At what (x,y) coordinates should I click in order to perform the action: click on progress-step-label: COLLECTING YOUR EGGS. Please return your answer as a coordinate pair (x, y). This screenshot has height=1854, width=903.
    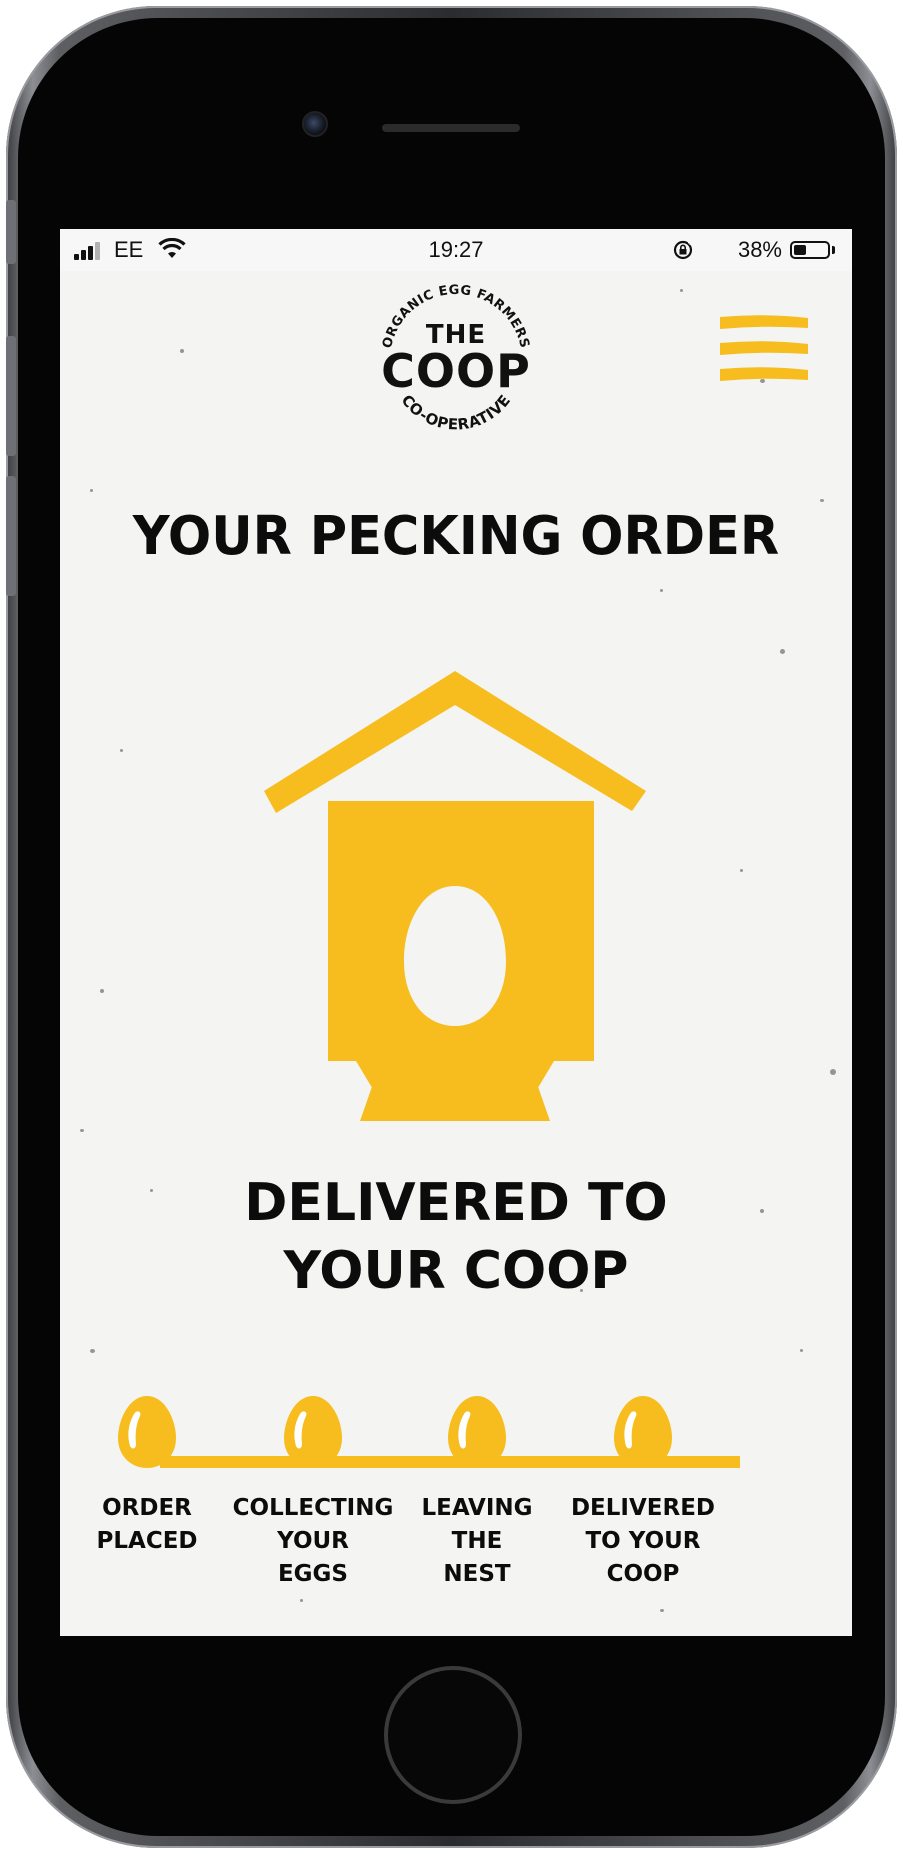
    Looking at the image, I should click on (313, 1541).